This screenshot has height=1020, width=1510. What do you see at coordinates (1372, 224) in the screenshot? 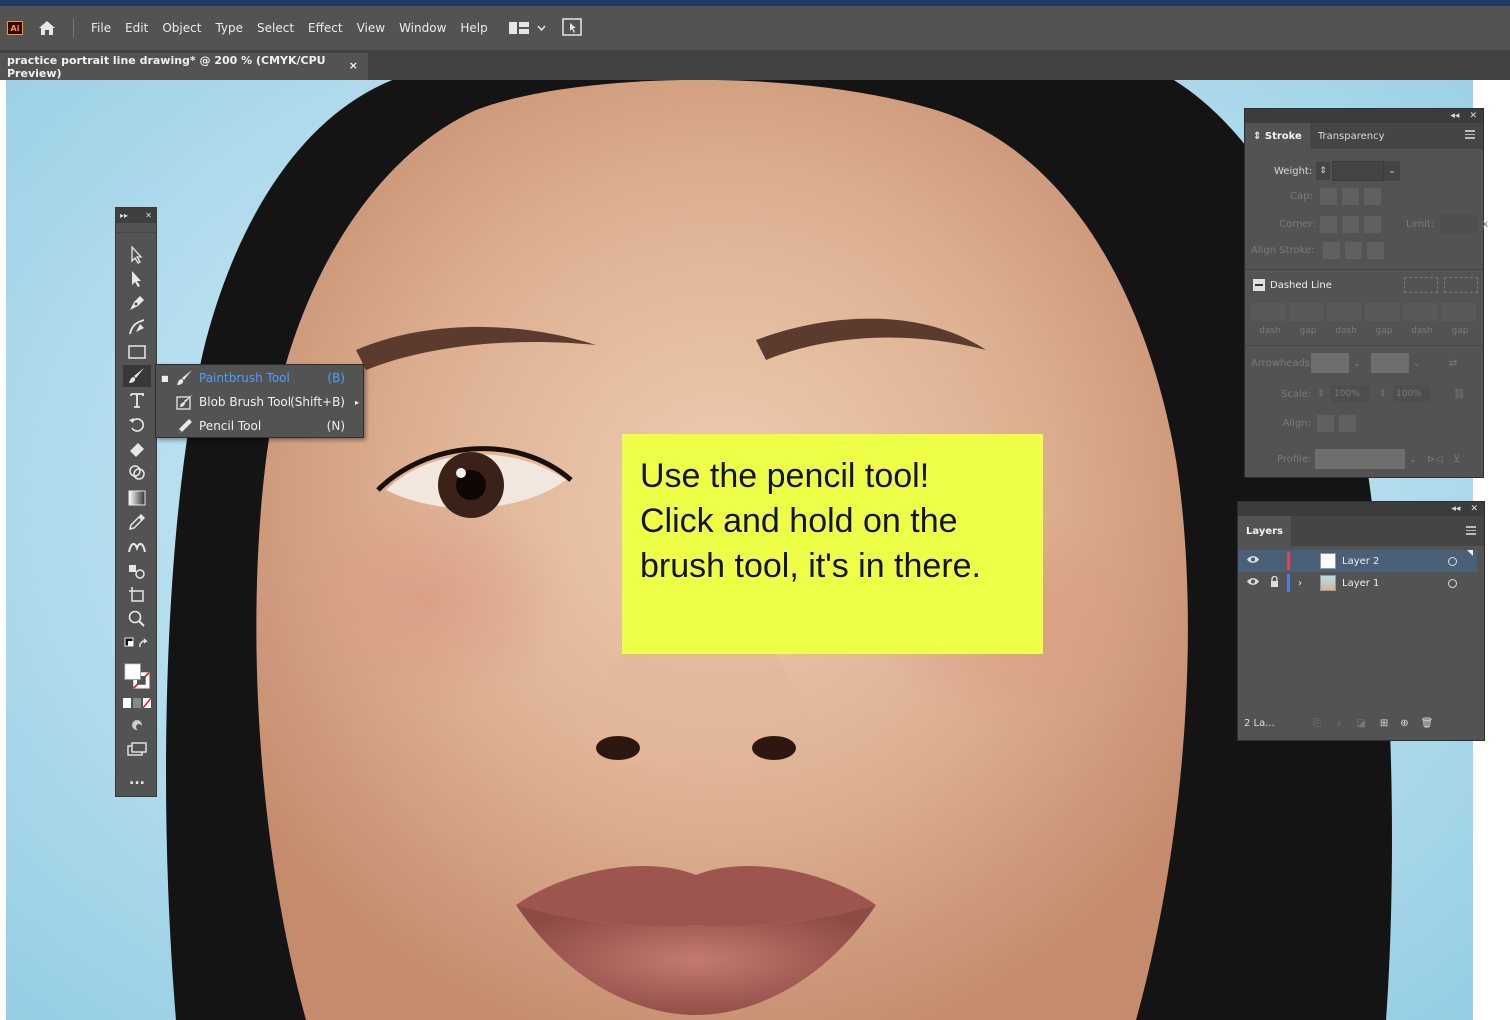
I see `bevel-join-icon` at bounding box center [1372, 224].